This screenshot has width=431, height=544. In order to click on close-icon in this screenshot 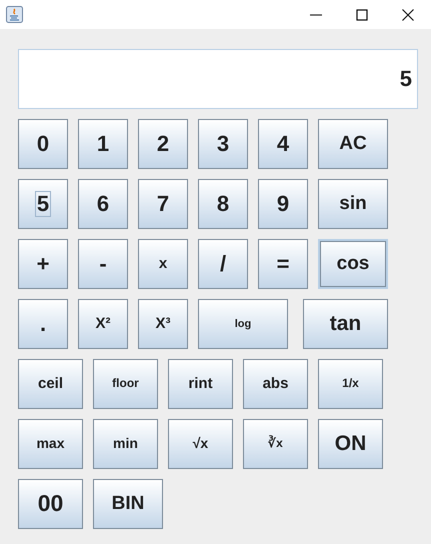, I will do `click(408, 14)`.